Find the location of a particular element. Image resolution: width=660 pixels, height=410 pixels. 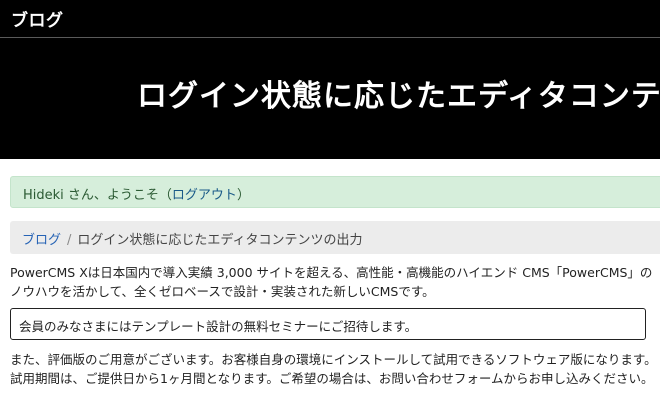

site-title-link: ブログ is located at coordinates (37, 18).